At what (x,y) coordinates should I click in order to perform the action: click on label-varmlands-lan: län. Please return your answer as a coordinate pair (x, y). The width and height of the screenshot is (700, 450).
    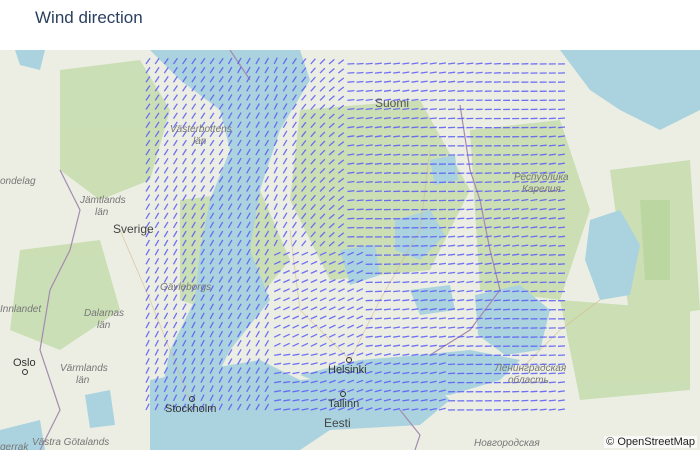
    Looking at the image, I should click on (83, 380).